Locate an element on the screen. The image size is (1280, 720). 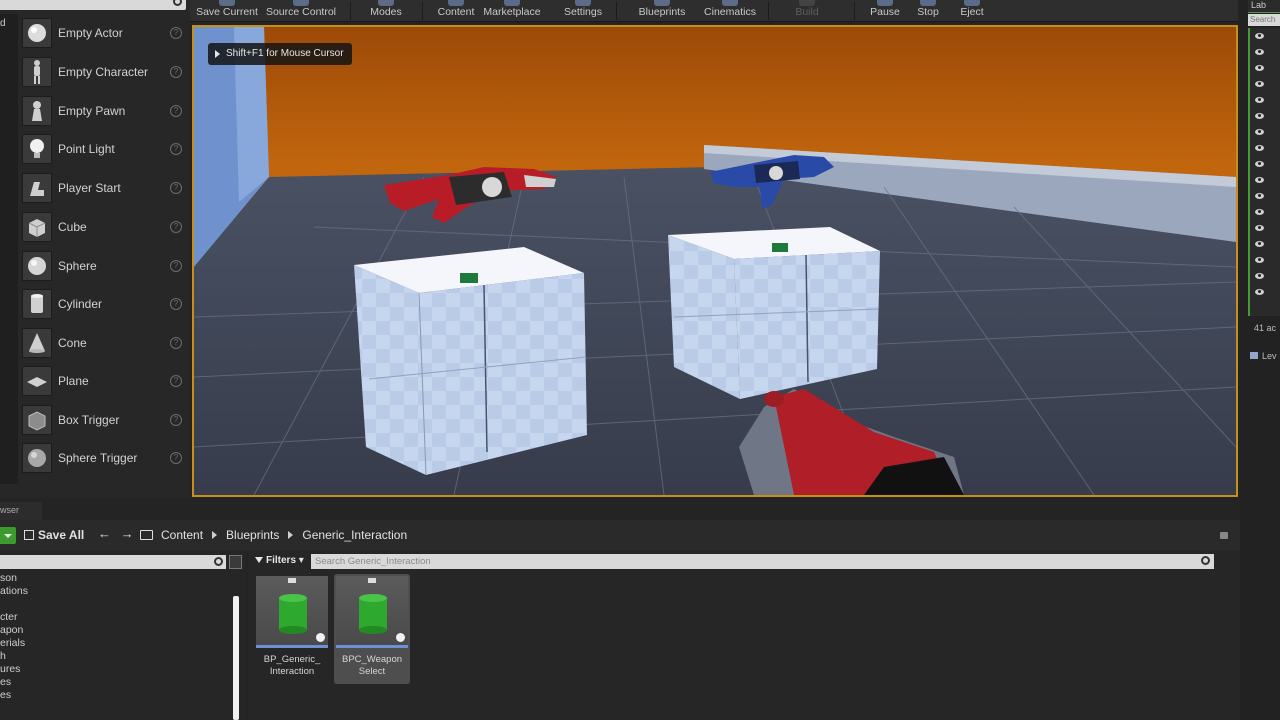
folder-tree-item: apon is located at coordinates (11, 630).